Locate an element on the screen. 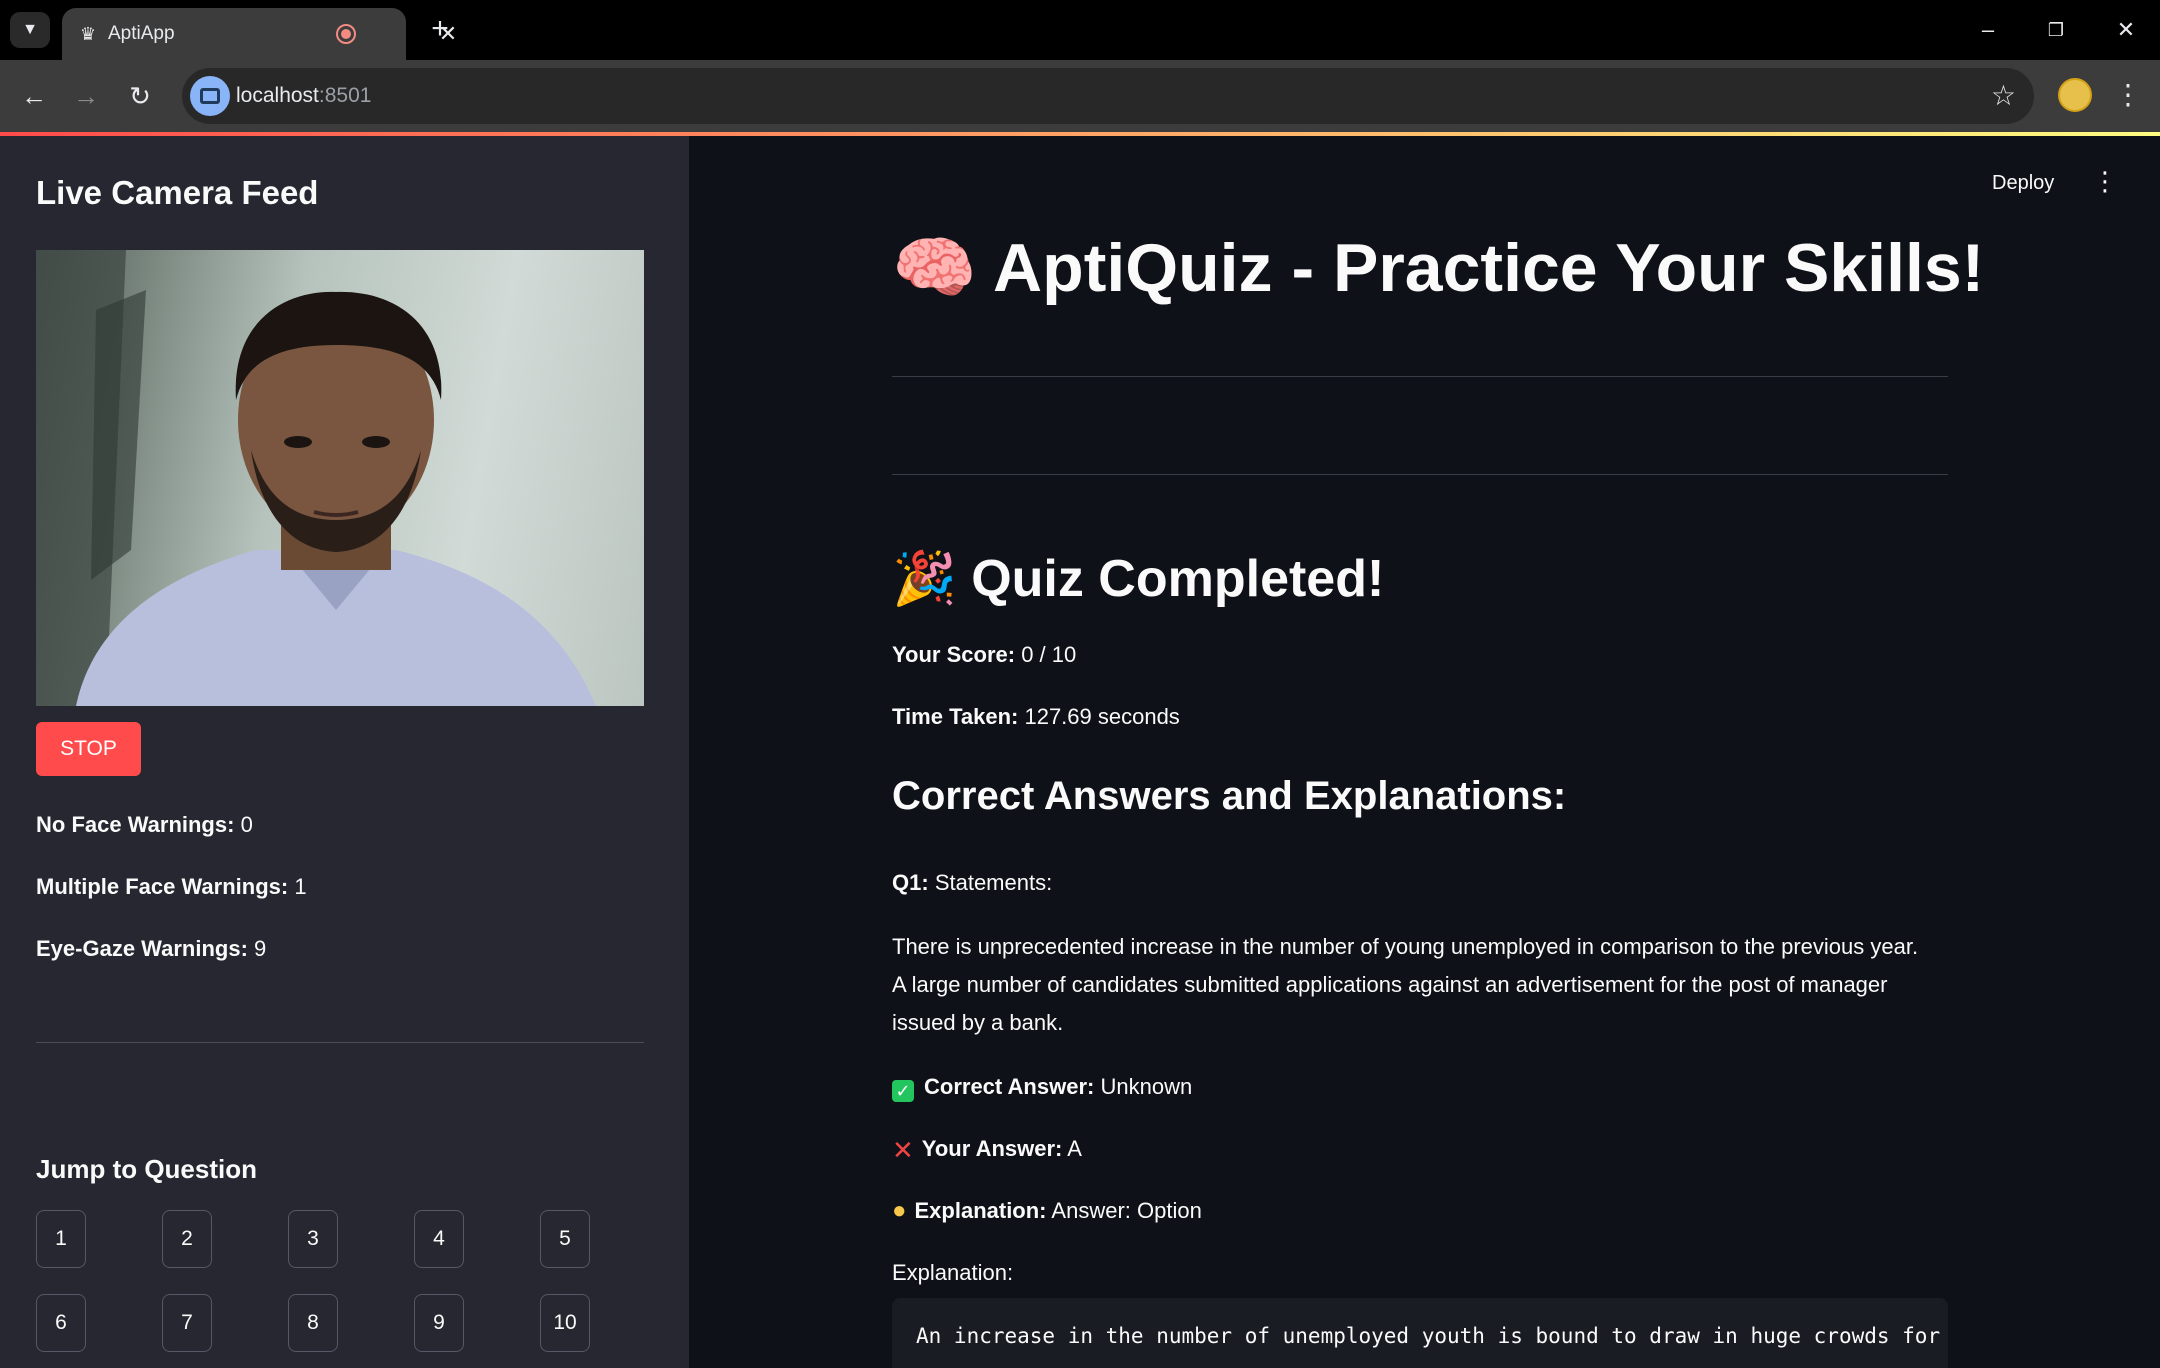  reload-icon: ↻ is located at coordinates (140, 96).